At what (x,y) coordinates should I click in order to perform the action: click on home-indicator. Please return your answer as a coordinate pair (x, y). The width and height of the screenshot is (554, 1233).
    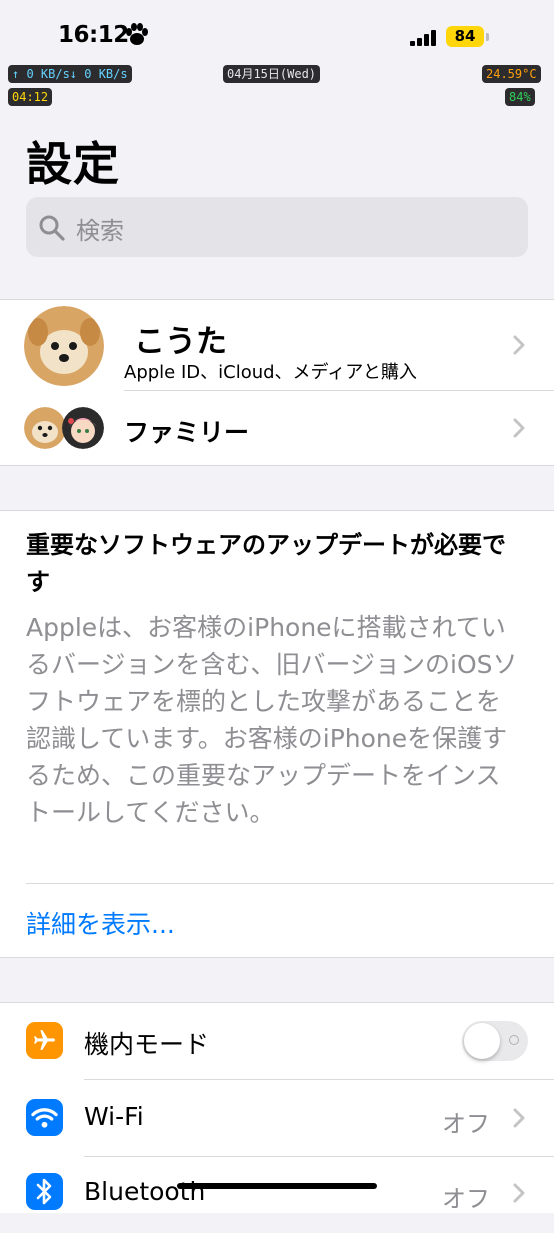
    Looking at the image, I should click on (277, 1186).